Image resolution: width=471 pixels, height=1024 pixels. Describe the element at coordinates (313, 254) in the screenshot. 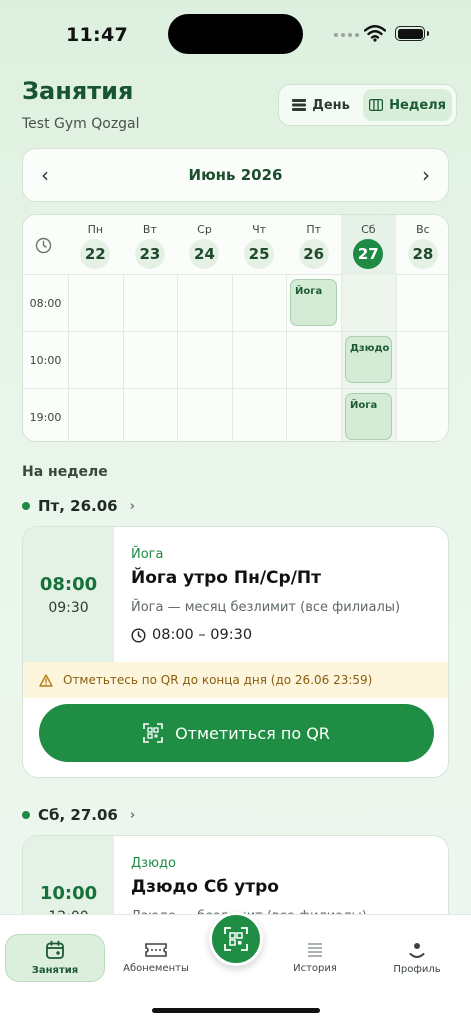

I see `day-number: 26` at that location.